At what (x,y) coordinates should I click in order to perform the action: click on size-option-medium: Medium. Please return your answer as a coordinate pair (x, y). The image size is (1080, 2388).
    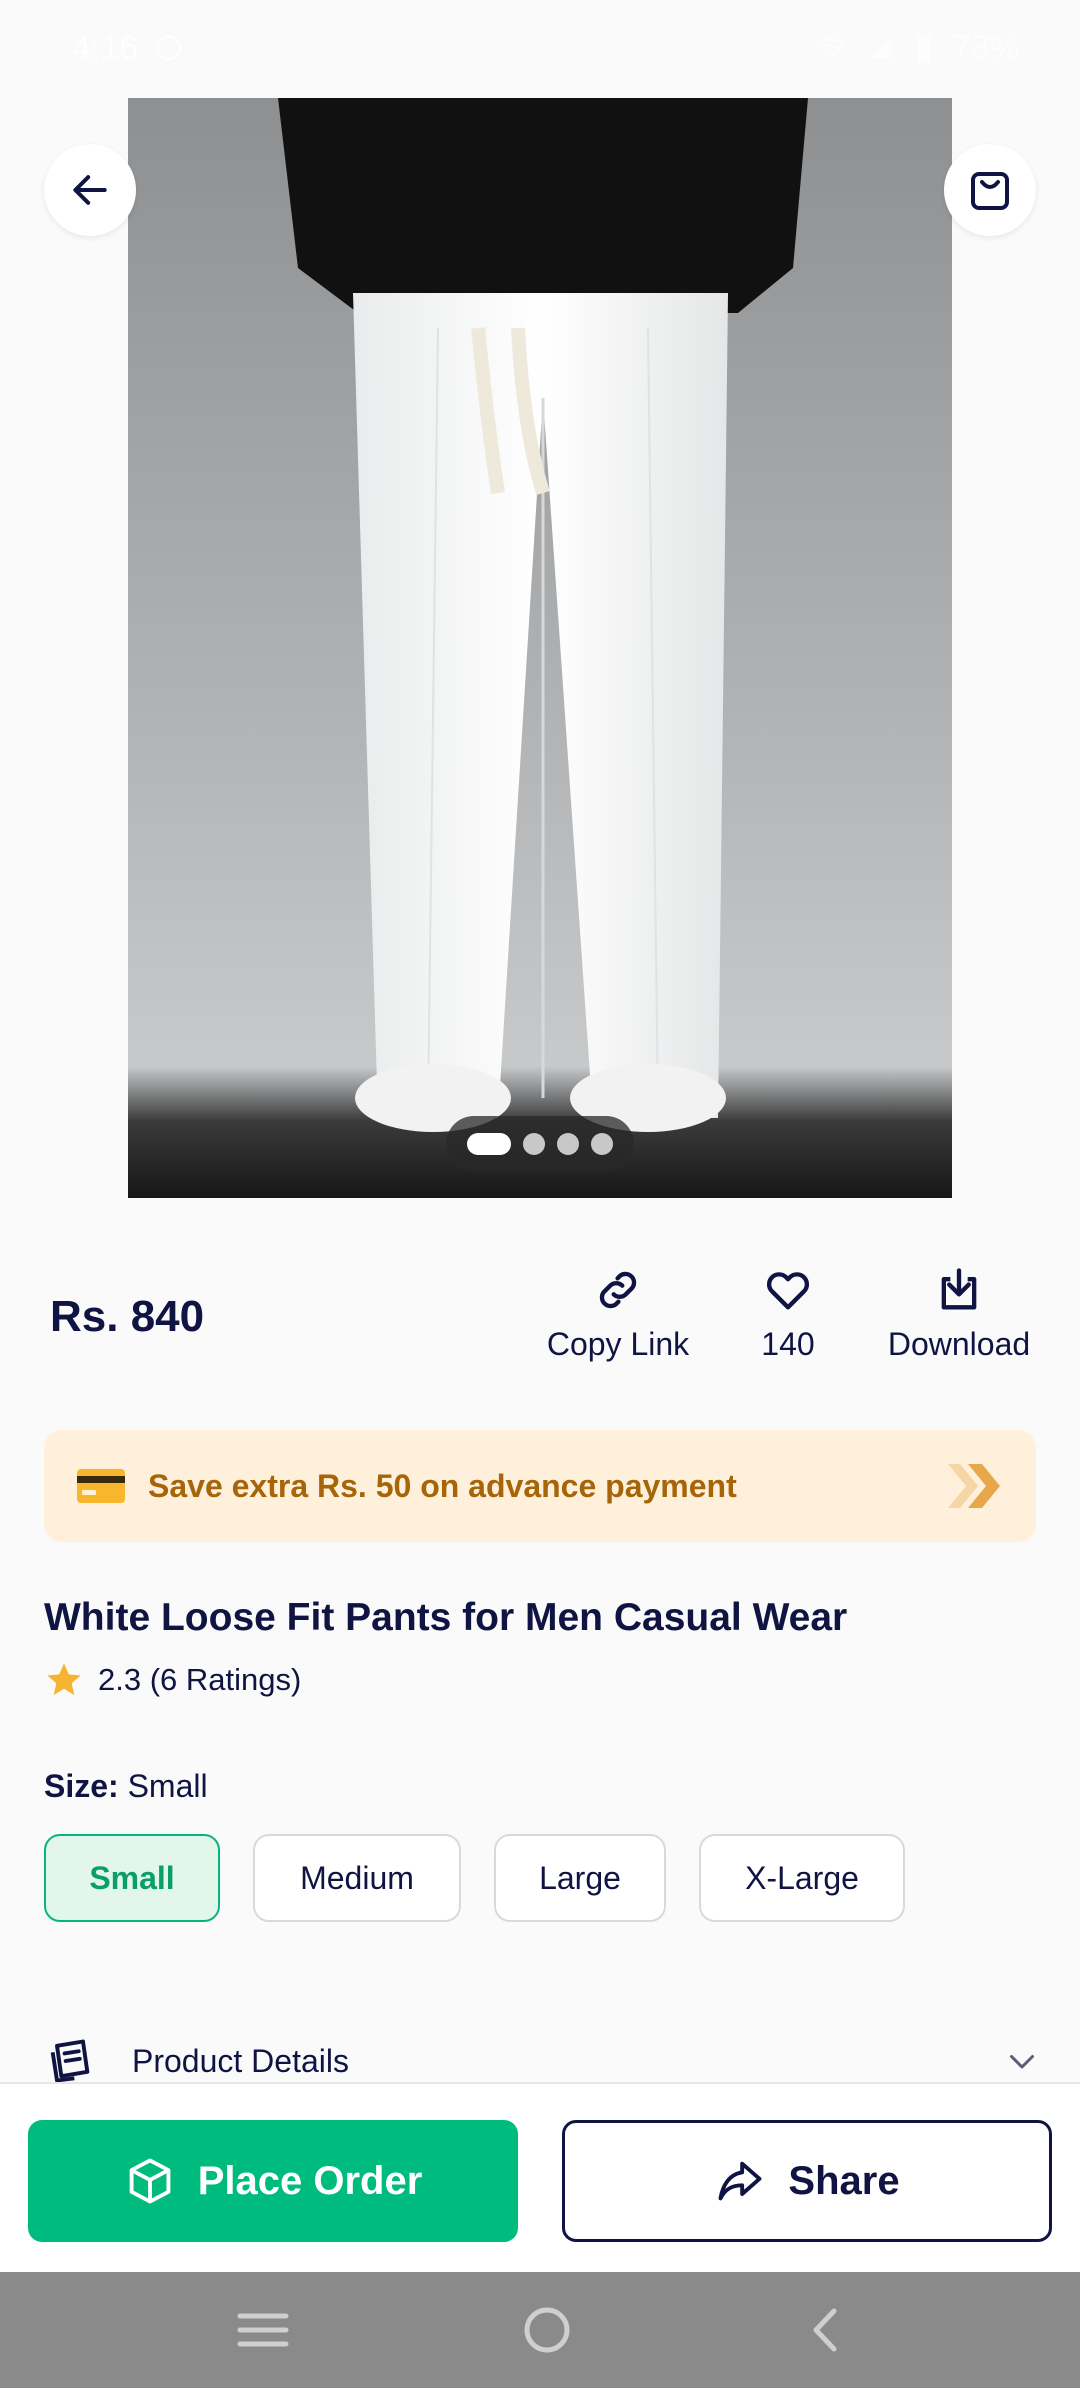
    Looking at the image, I should click on (357, 1878).